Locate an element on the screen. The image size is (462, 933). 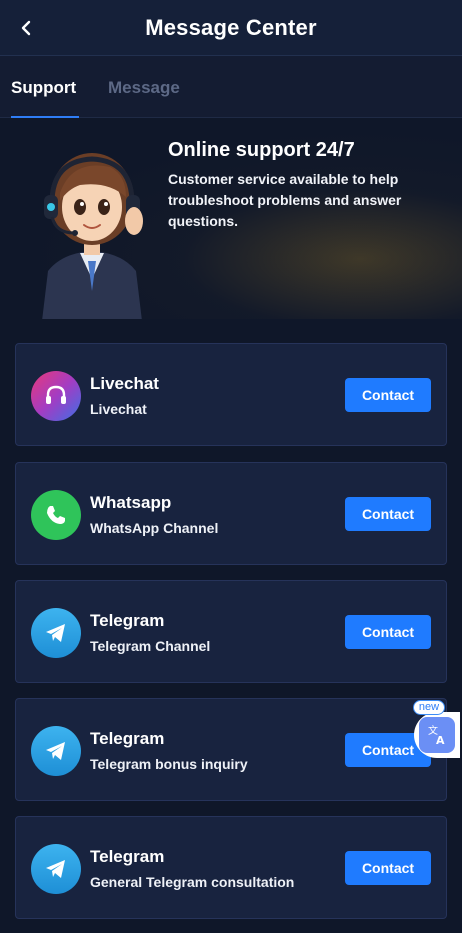
back-button is located at coordinates (26, 28).